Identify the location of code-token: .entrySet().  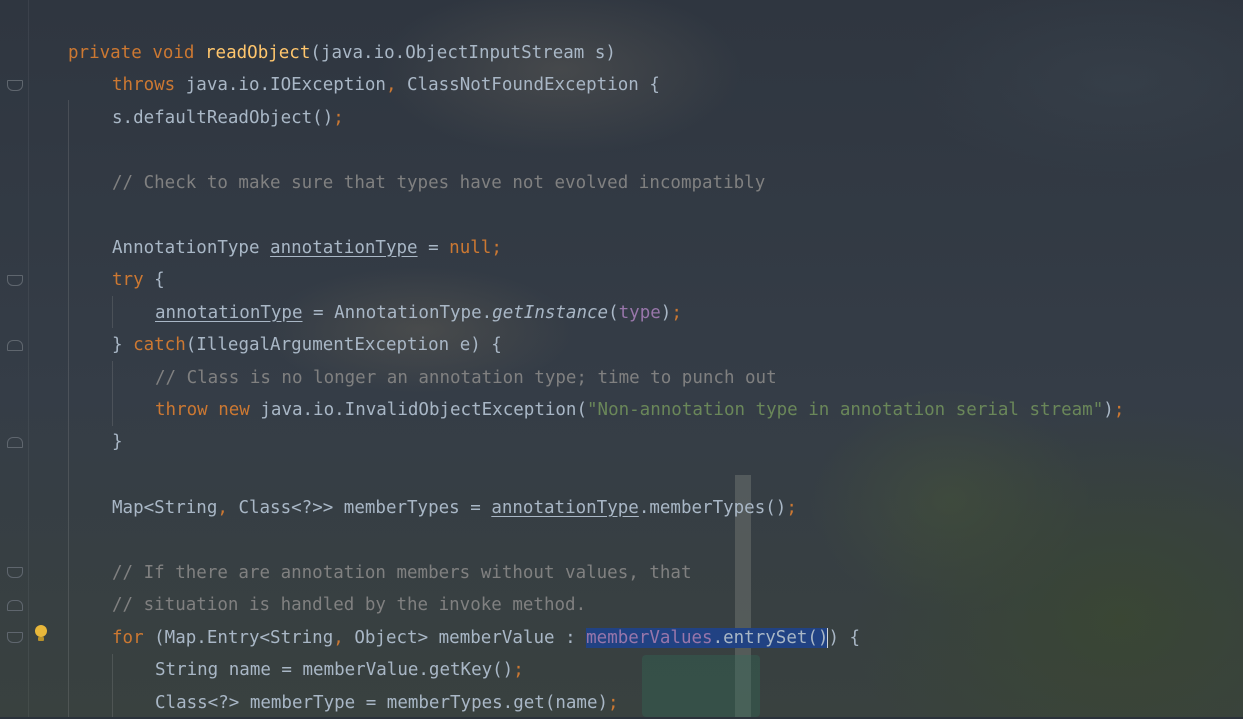
(770, 638).